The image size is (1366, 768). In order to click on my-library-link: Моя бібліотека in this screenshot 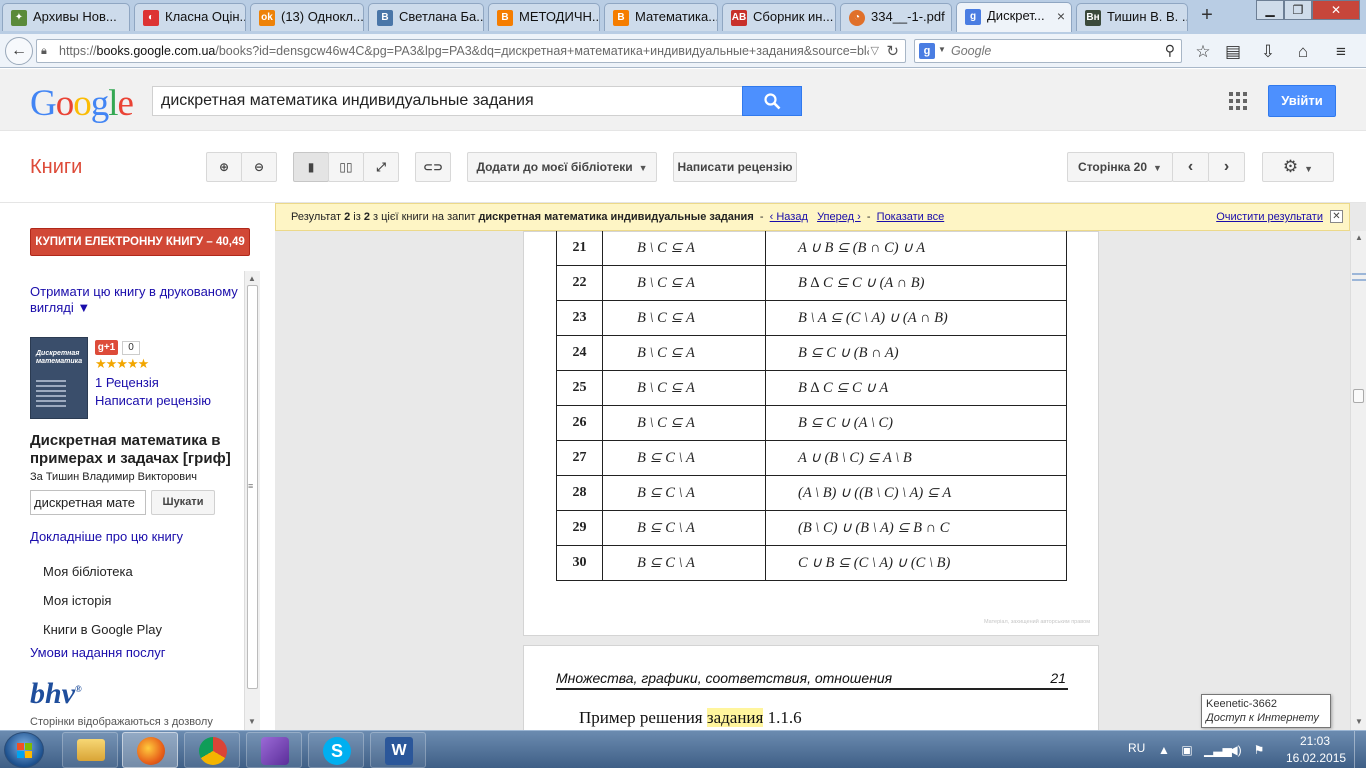, I will do `click(88, 571)`.